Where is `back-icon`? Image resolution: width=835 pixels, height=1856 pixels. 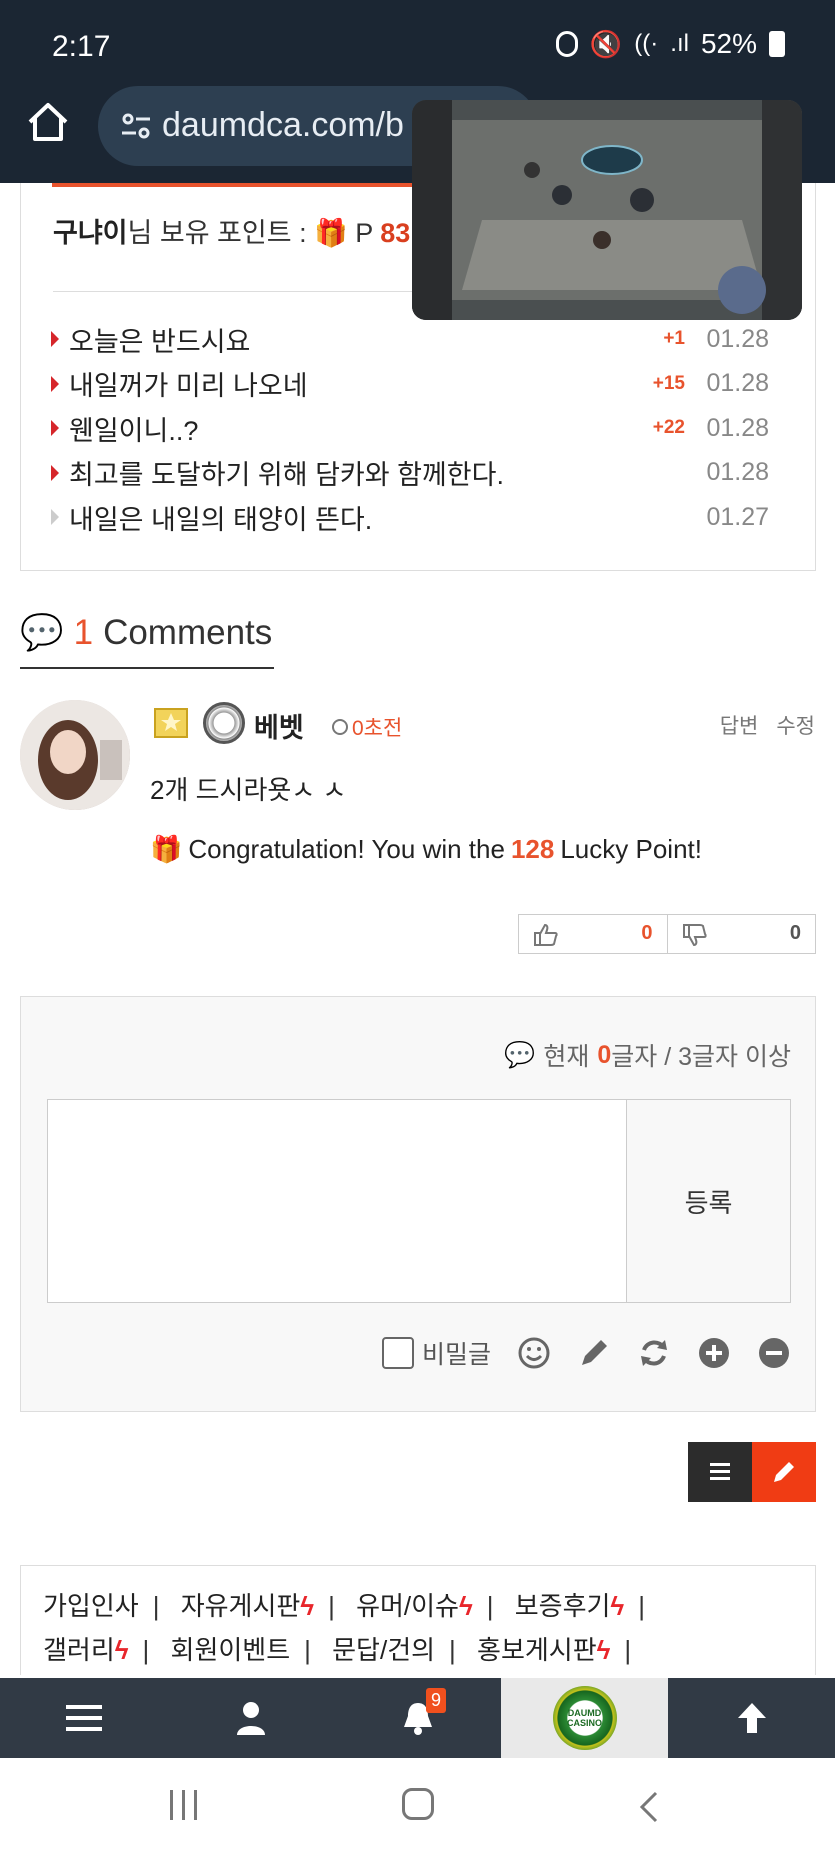
back-icon is located at coordinates (649, 1807).